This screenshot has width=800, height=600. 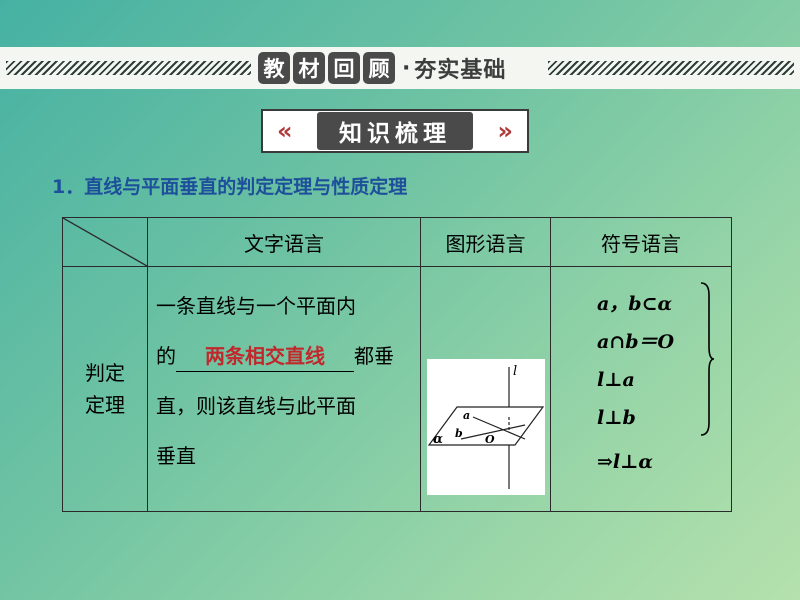 What do you see at coordinates (671, 68) in the screenshot?
I see `banner-stripes-right` at bounding box center [671, 68].